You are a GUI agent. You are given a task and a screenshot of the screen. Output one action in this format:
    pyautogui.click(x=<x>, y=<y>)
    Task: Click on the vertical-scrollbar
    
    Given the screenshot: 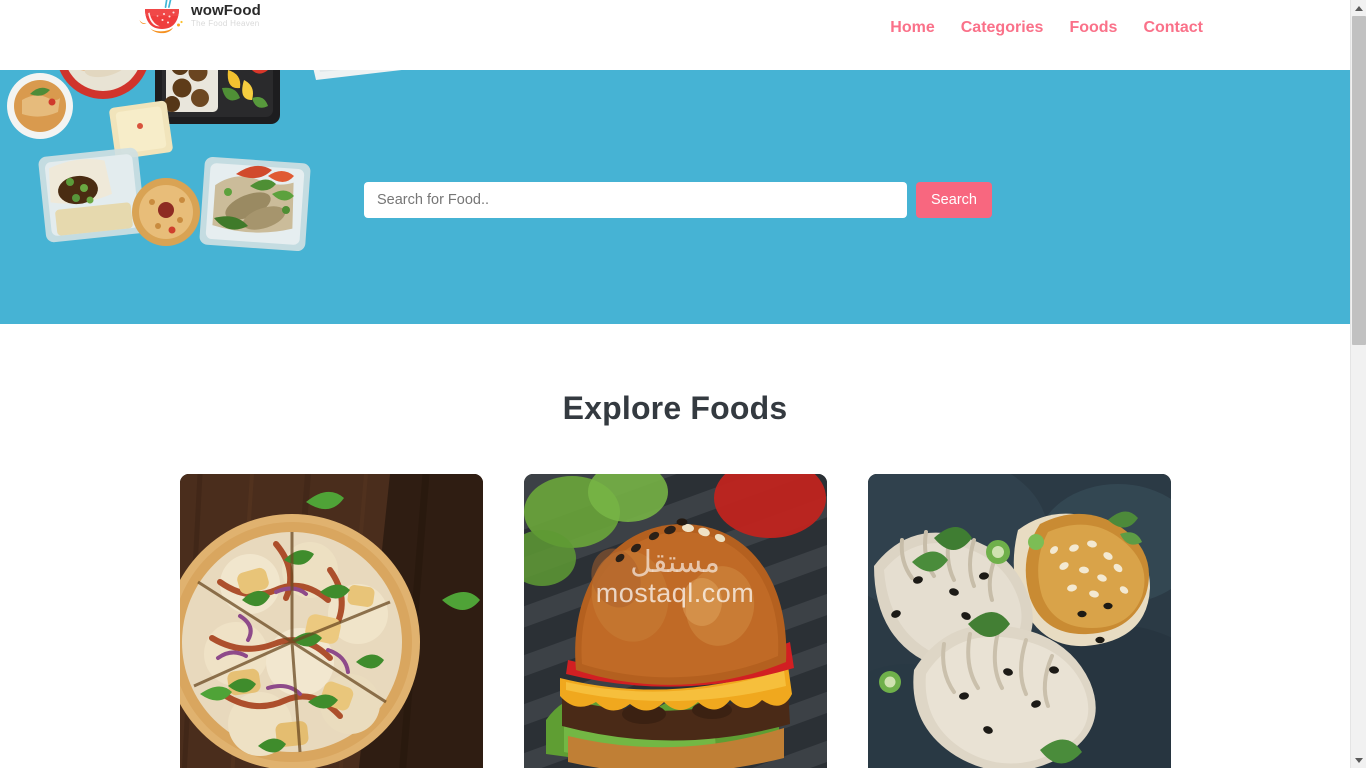 What is the action you would take?
    pyautogui.click(x=1358, y=384)
    